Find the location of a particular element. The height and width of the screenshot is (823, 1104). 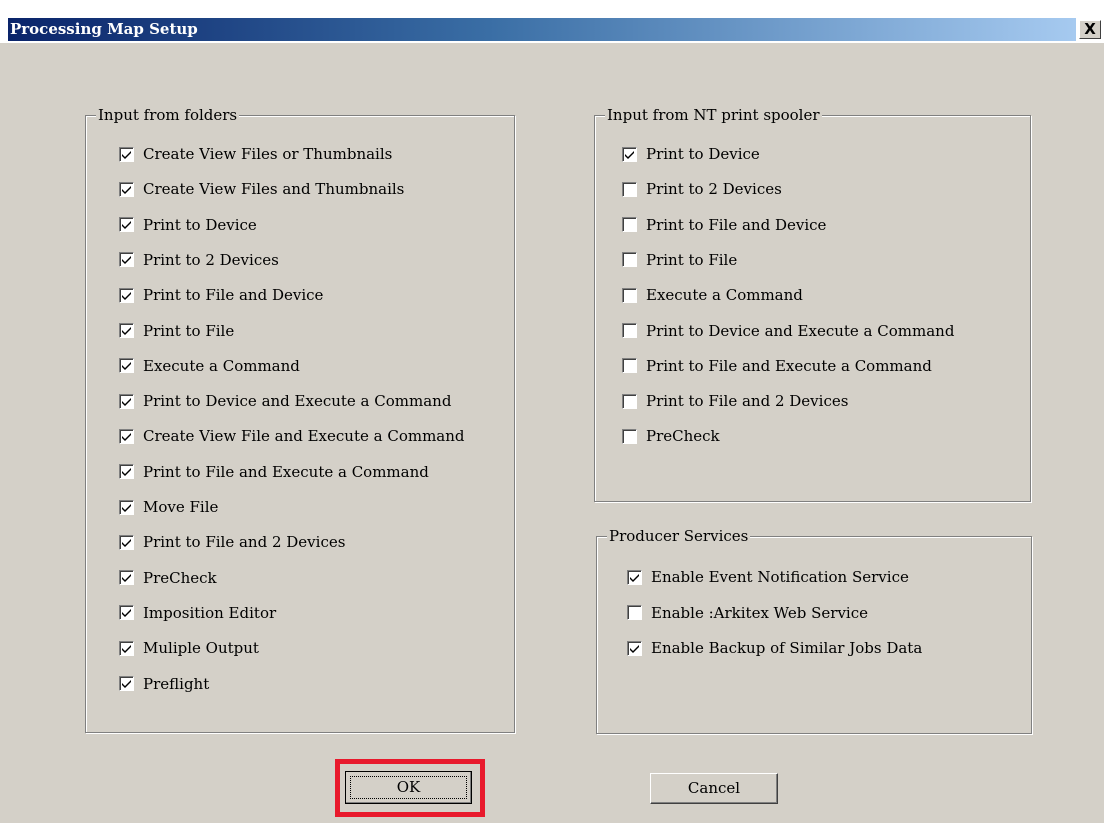

ok-button: OK is located at coordinates (408, 787).